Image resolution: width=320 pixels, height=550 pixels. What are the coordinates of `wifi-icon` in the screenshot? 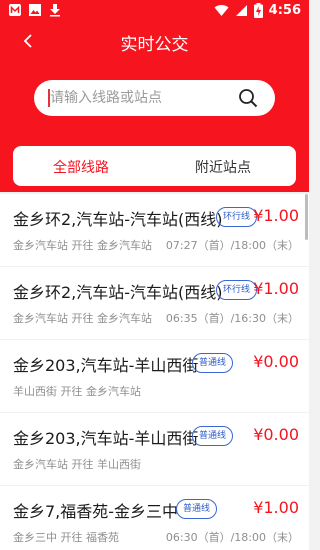 It's located at (221, 10).